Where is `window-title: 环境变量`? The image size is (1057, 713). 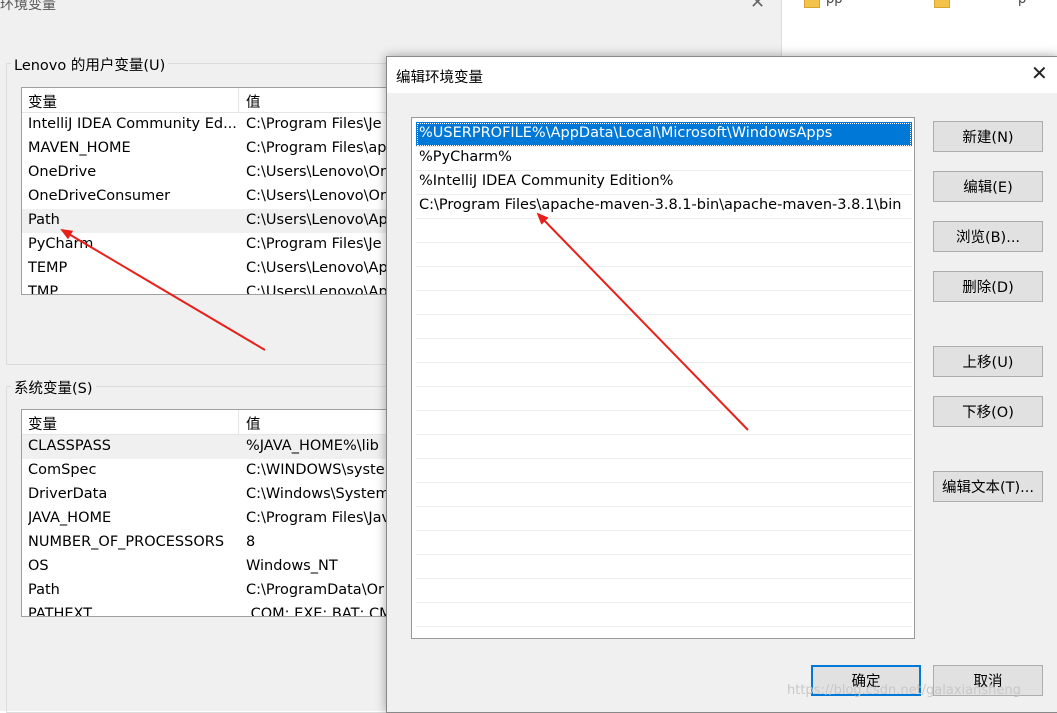 window-title: 环境变量 is located at coordinates (28, 6).